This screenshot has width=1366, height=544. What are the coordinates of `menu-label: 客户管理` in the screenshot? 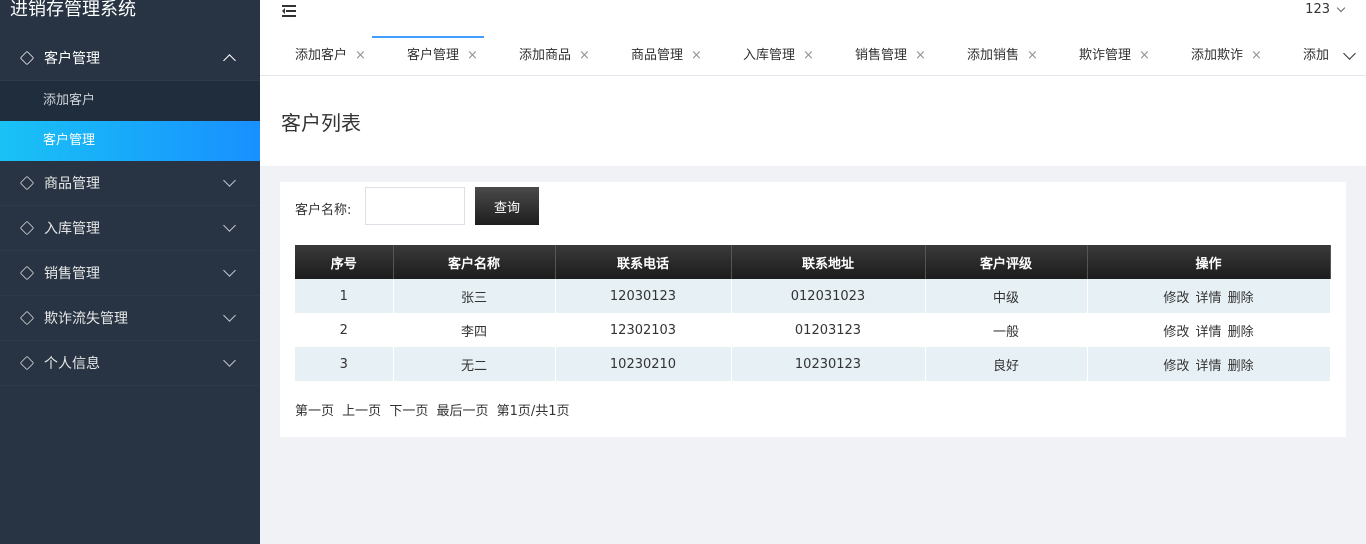 It's located at (72, 59).